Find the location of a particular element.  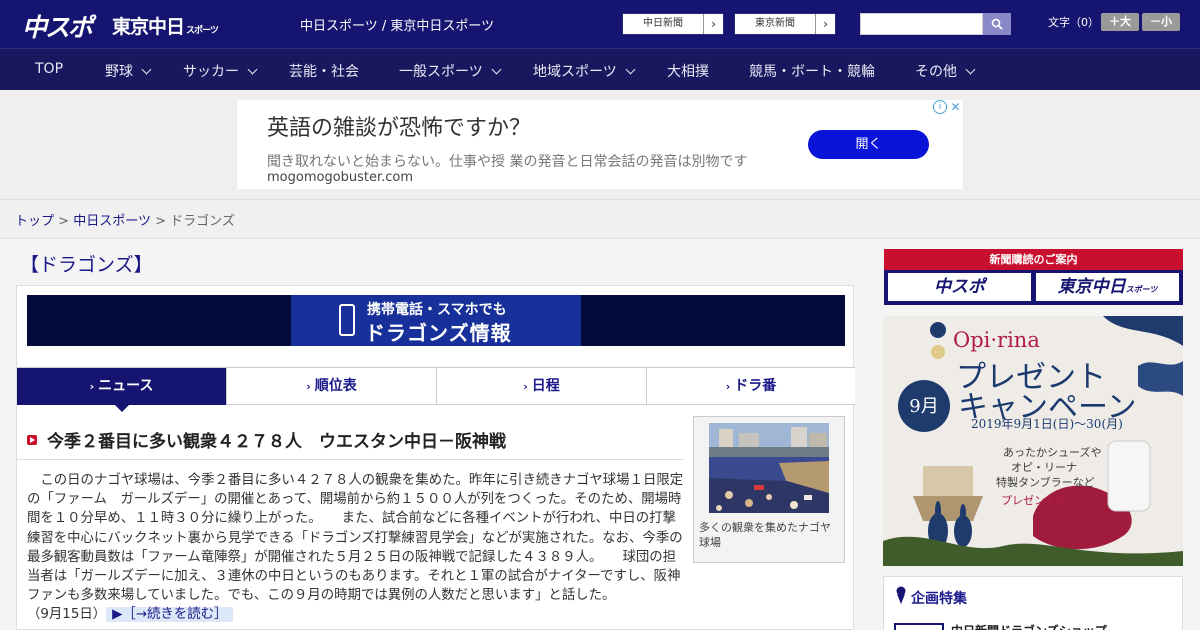

tab-dora-ban: › ドラ番 is located at coordinates (751, 386).